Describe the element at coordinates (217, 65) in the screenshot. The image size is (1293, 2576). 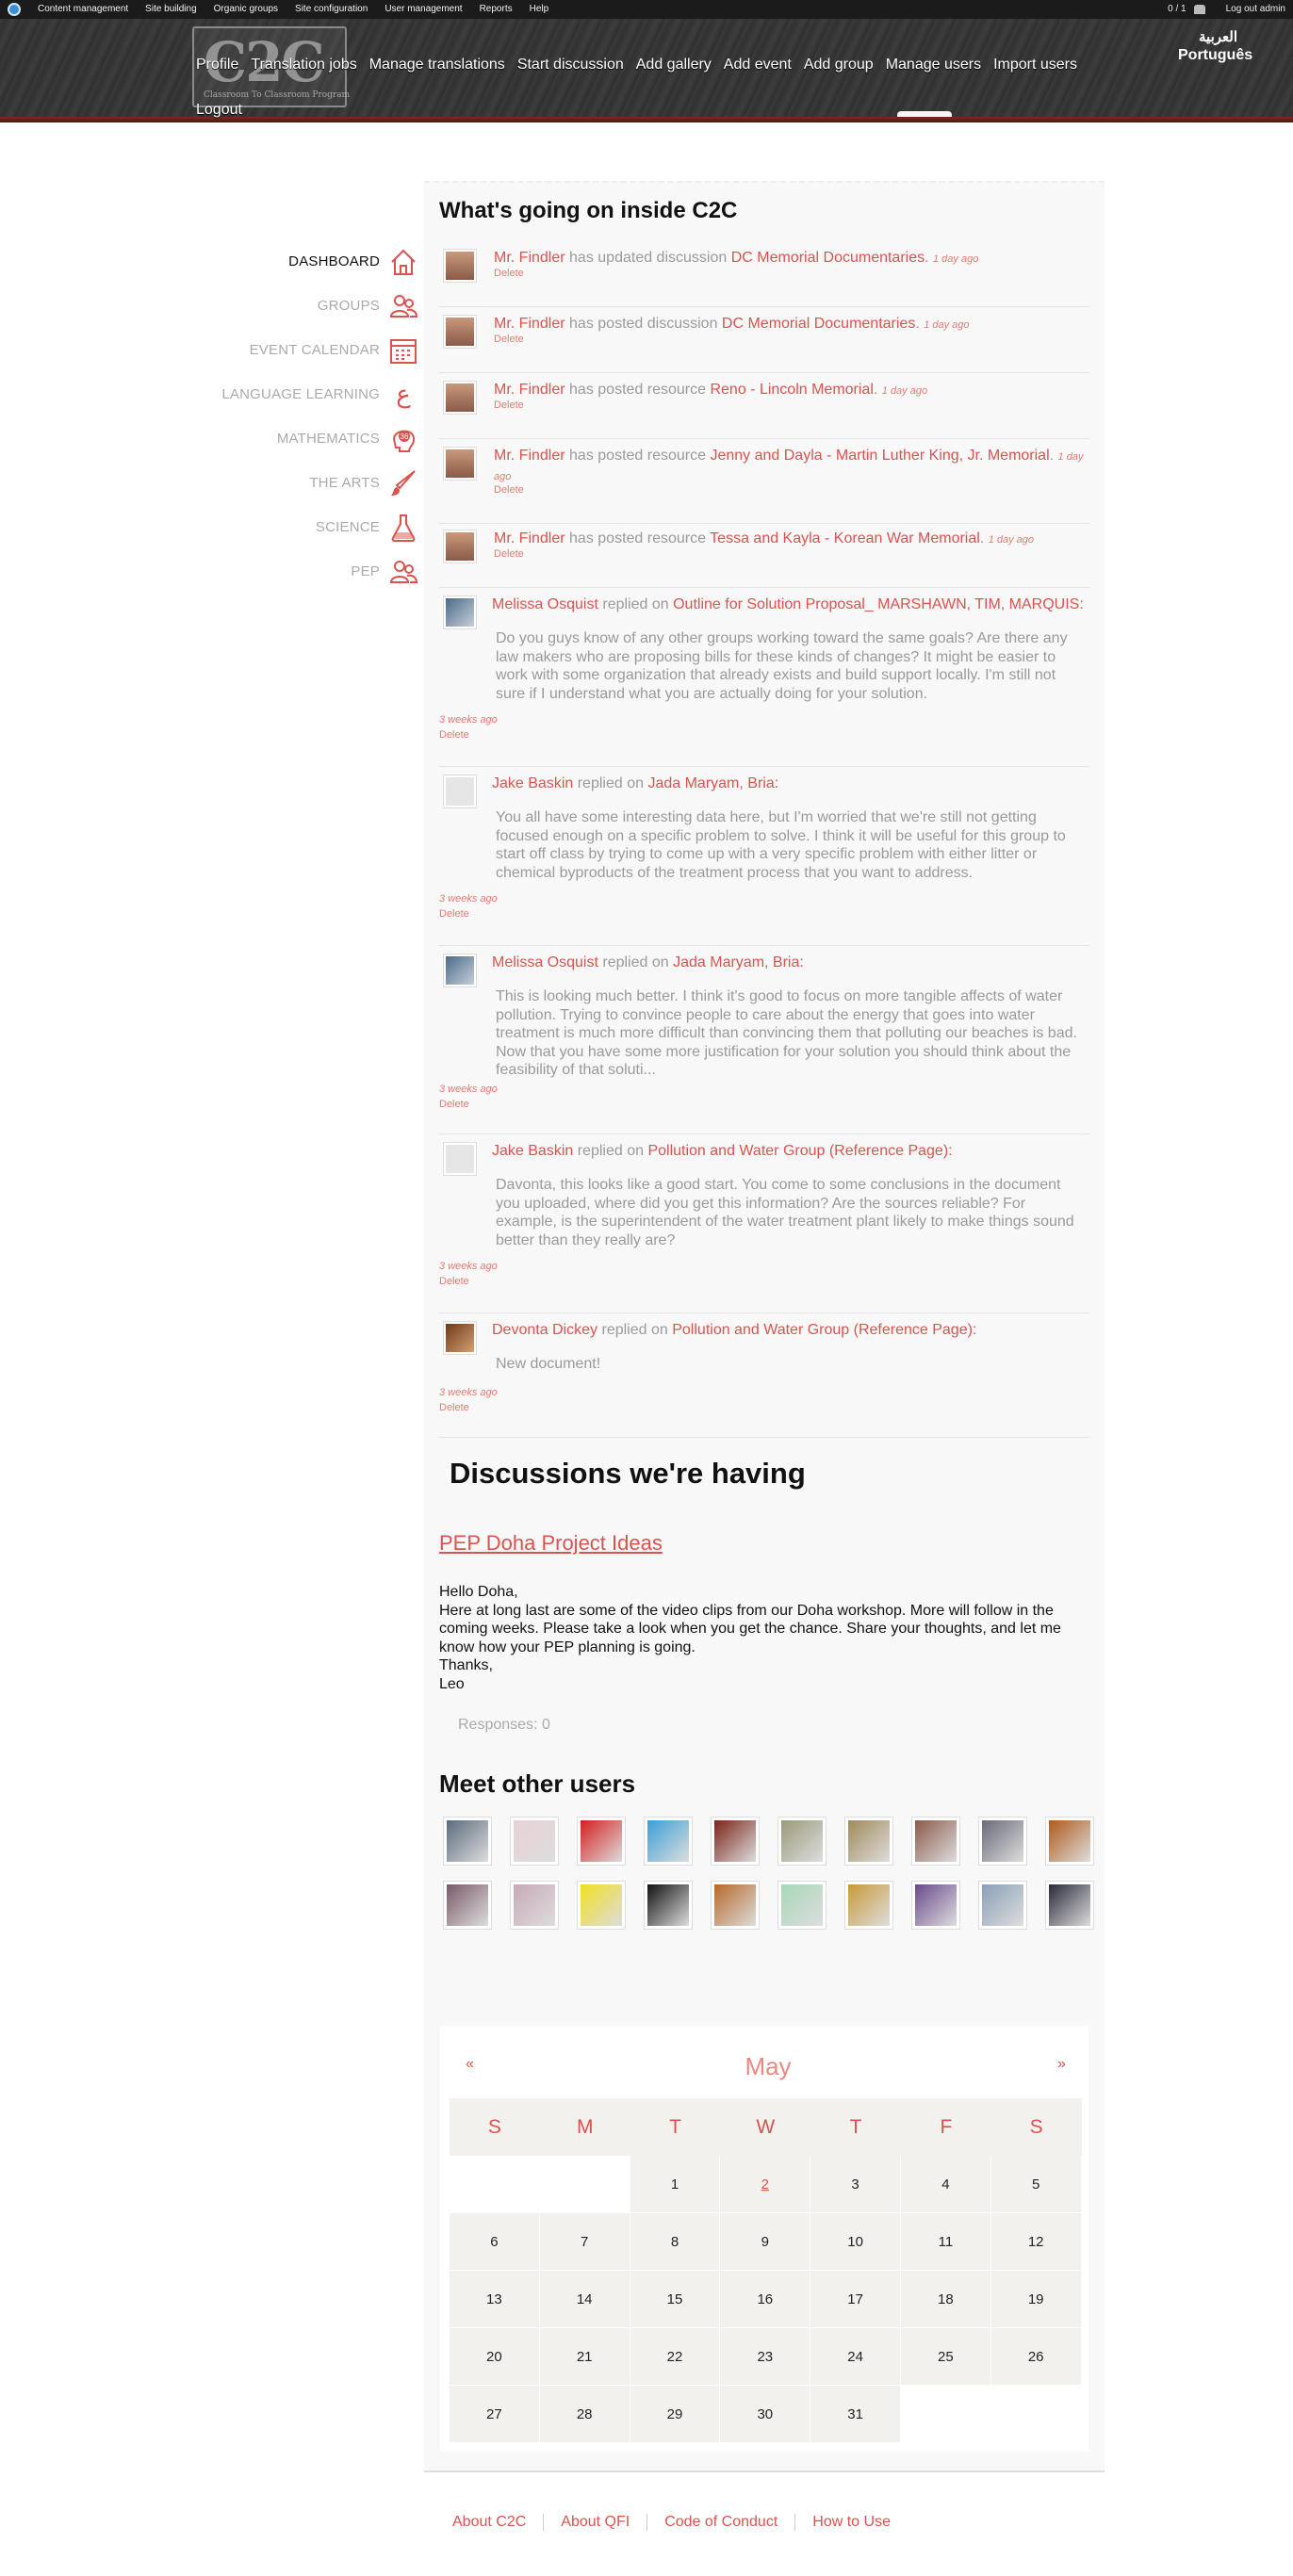
I see `nav-profile: Profile` at that location.